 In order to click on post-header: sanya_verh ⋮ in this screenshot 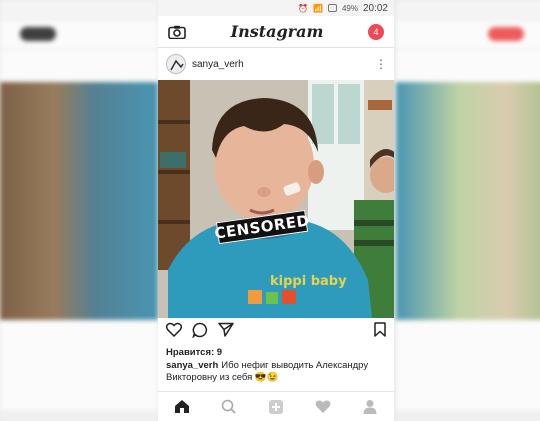, I will do `click(276, 64)`.